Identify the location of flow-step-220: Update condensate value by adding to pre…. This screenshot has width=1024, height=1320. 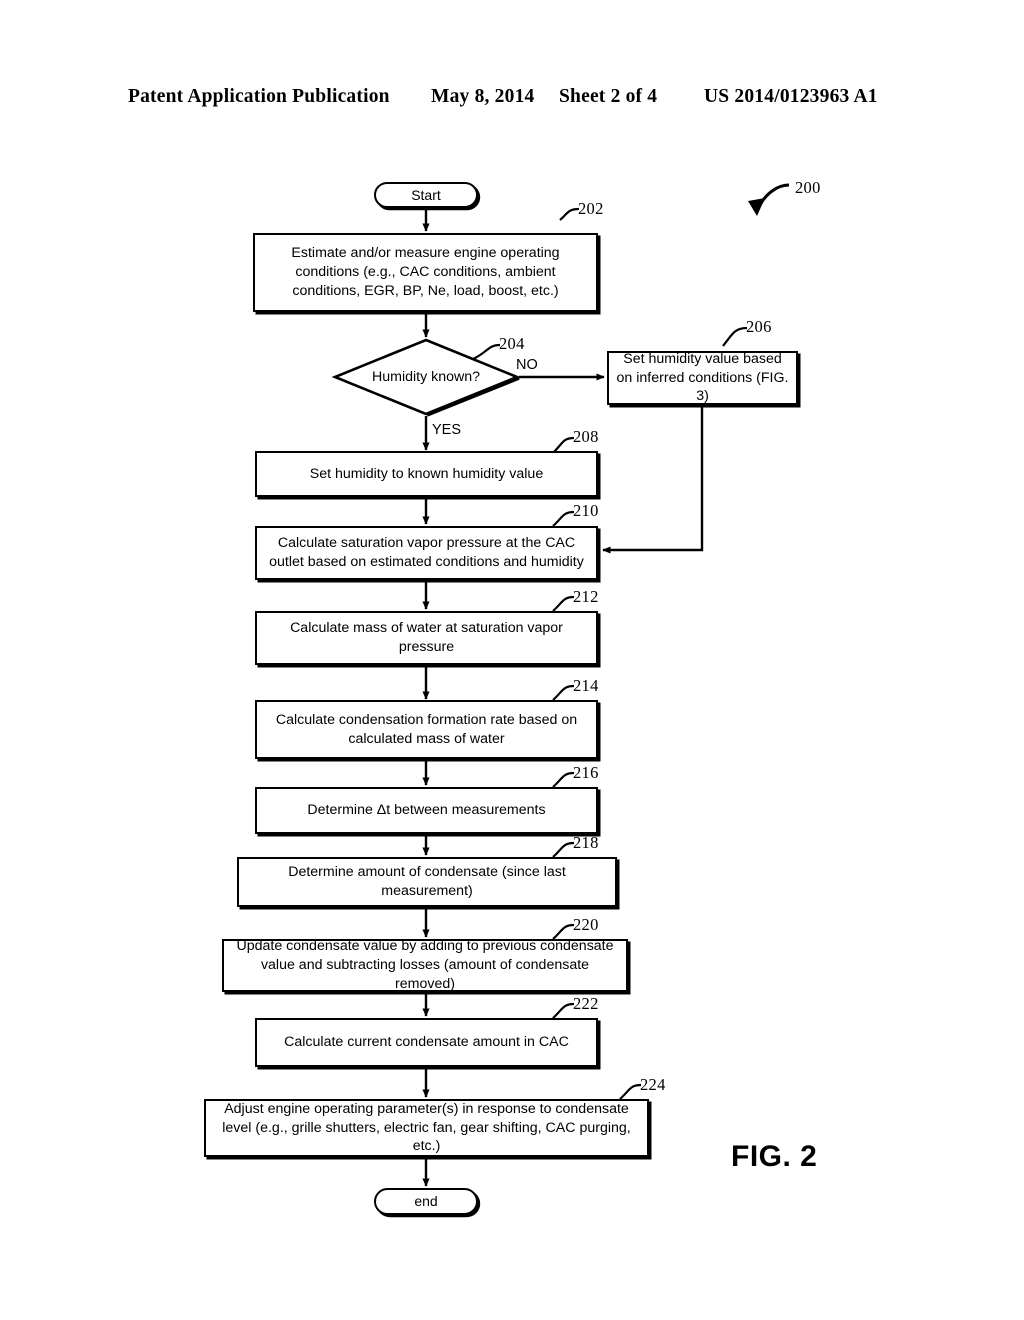
(425, 965).